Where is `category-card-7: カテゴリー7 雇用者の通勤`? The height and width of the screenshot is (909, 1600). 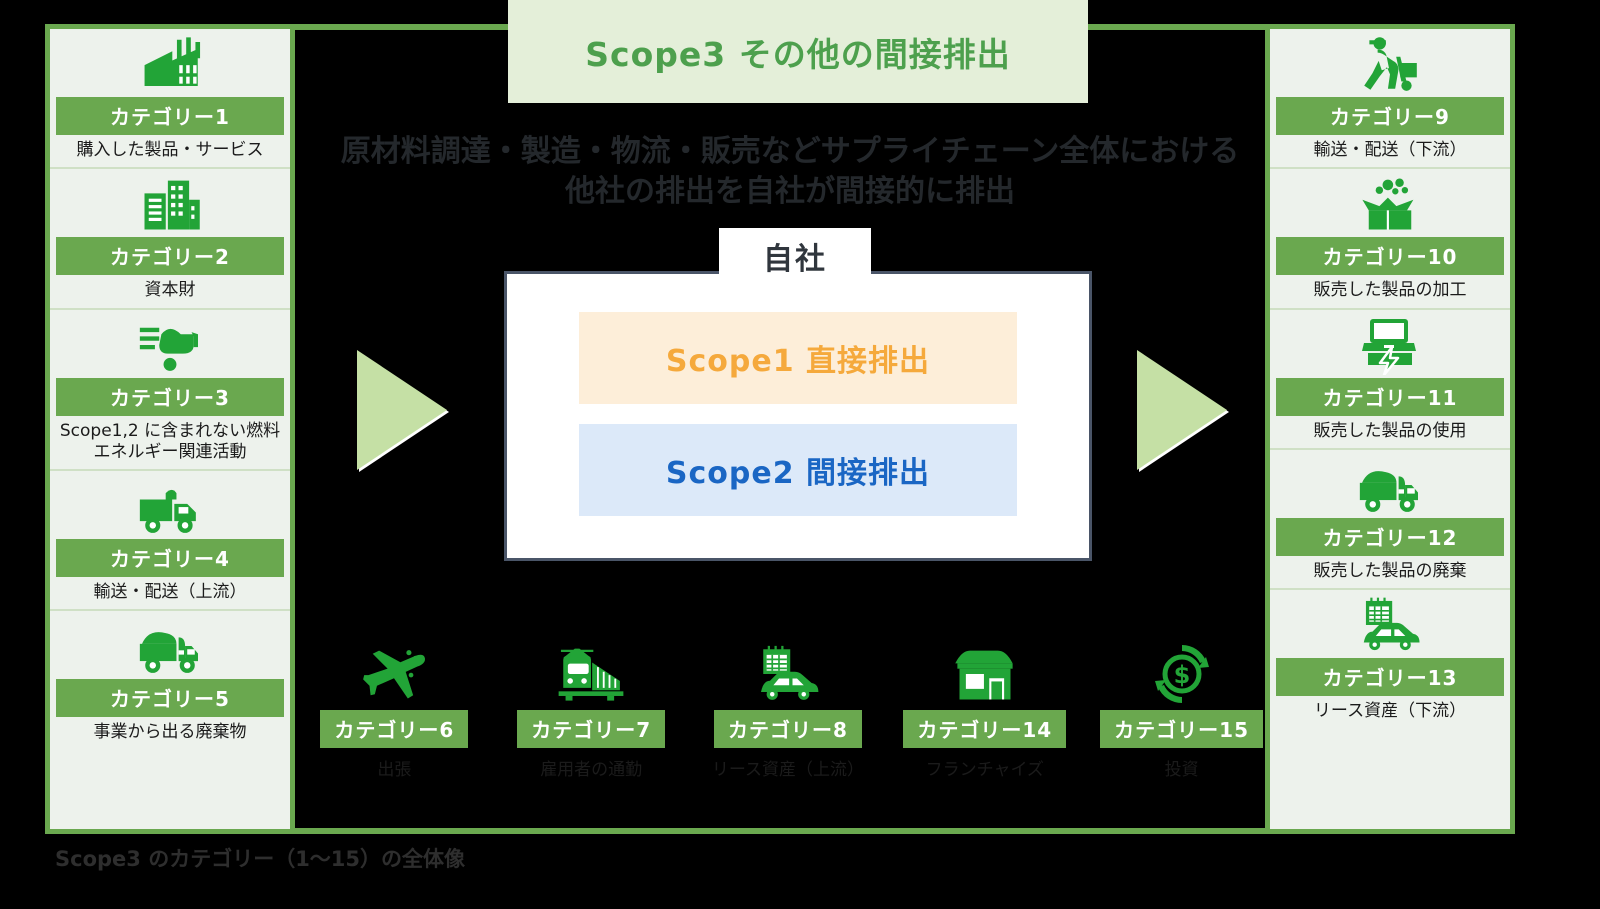
category-card-7: カテゴリー7 雇用者の通勤 is located at coordinates (591, 710).